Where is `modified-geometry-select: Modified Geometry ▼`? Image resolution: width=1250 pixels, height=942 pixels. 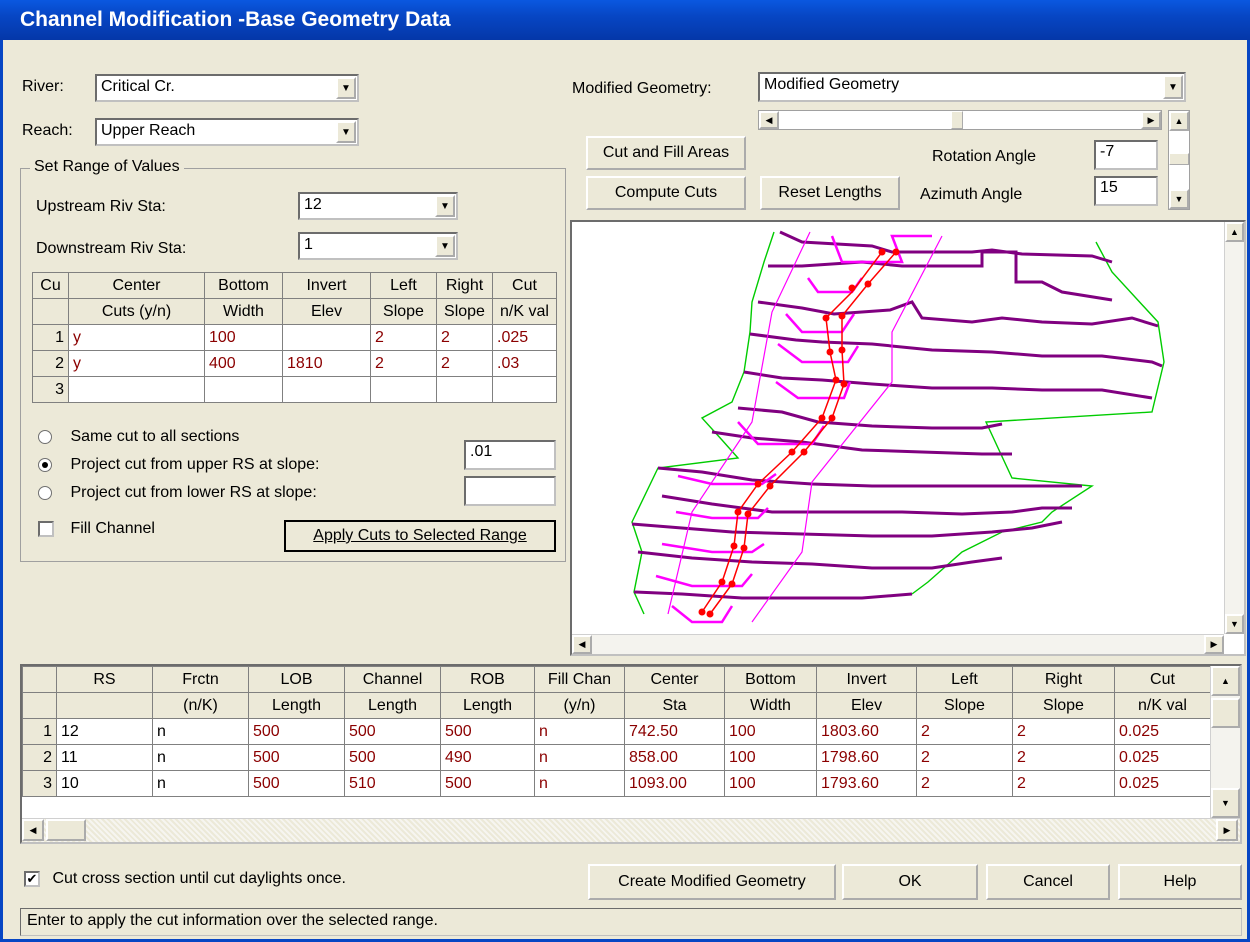 modified-geometry-select: Modified Geometry ▼ is located at coordinates (972, 87).